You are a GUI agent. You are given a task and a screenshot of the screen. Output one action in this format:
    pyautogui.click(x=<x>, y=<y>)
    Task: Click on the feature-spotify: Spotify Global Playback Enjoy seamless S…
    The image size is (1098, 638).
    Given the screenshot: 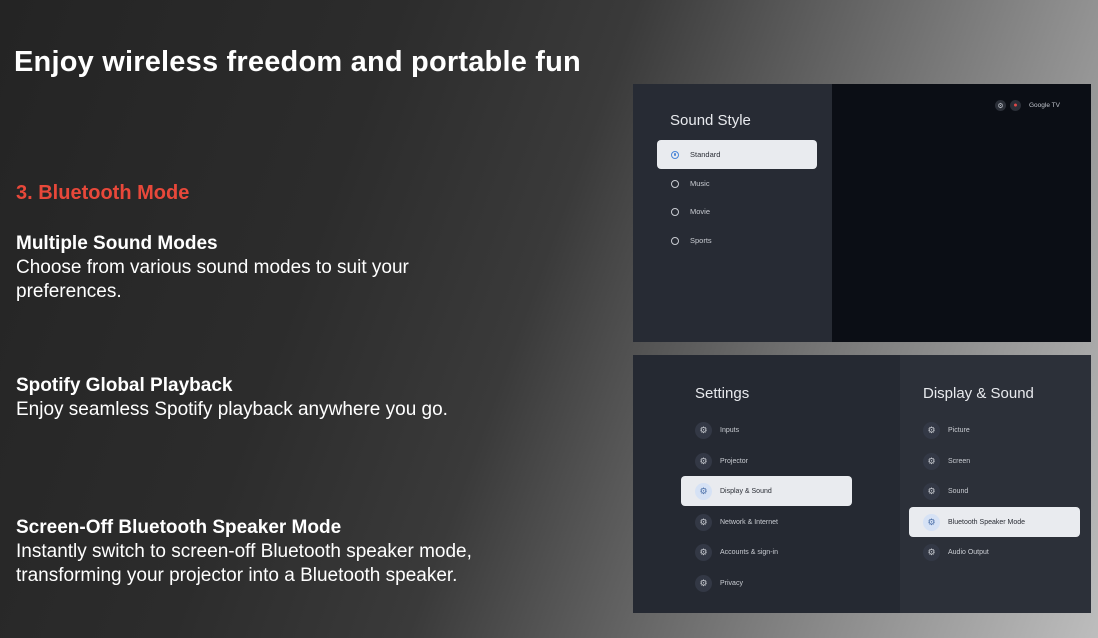 What is the action you would take?
    pyautogui.click(x=296, y=398)
    